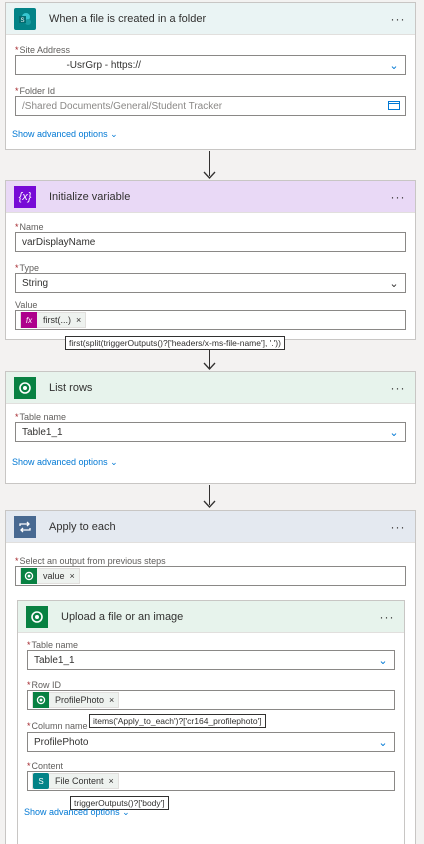 This screenshot has width=424, height=844. I want to click on expression-icon: fx, so click(29, 320).